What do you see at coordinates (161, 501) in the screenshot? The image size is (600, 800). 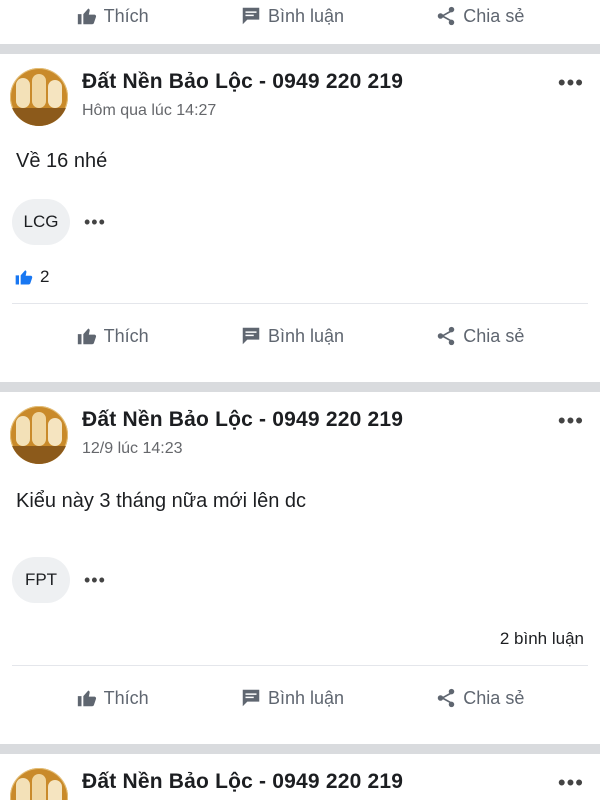 I see `post-text: Kiểu này 3 tháng nữa mới lên dc` at bounding box center [161, 501].